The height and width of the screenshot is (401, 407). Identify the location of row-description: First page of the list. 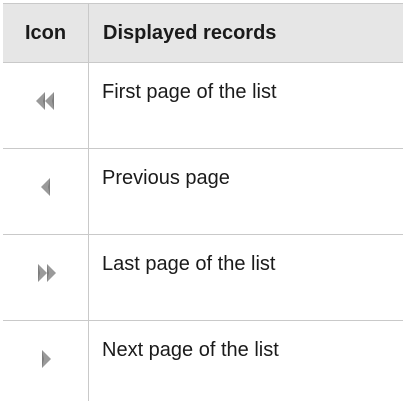
(189, 92).